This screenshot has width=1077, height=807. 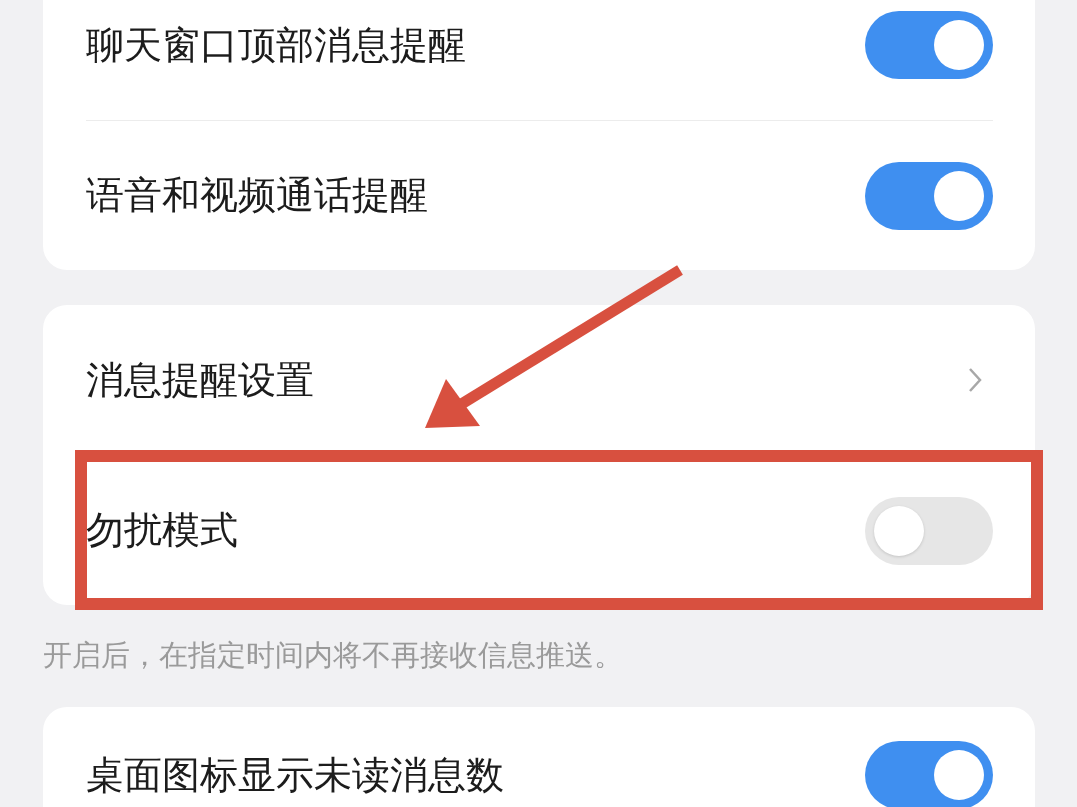 What do you see at coordinates (333, 655) in the screenshot?
I see `caption-text: 开启后，在指定时间内将不再接收信息推送。` at bounding box center [333, 655].